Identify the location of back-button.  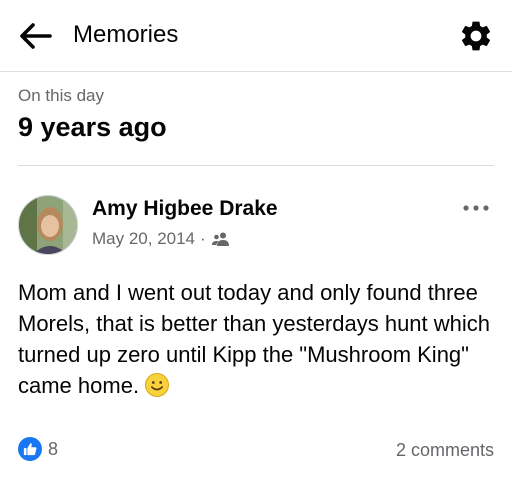
(35, 36).